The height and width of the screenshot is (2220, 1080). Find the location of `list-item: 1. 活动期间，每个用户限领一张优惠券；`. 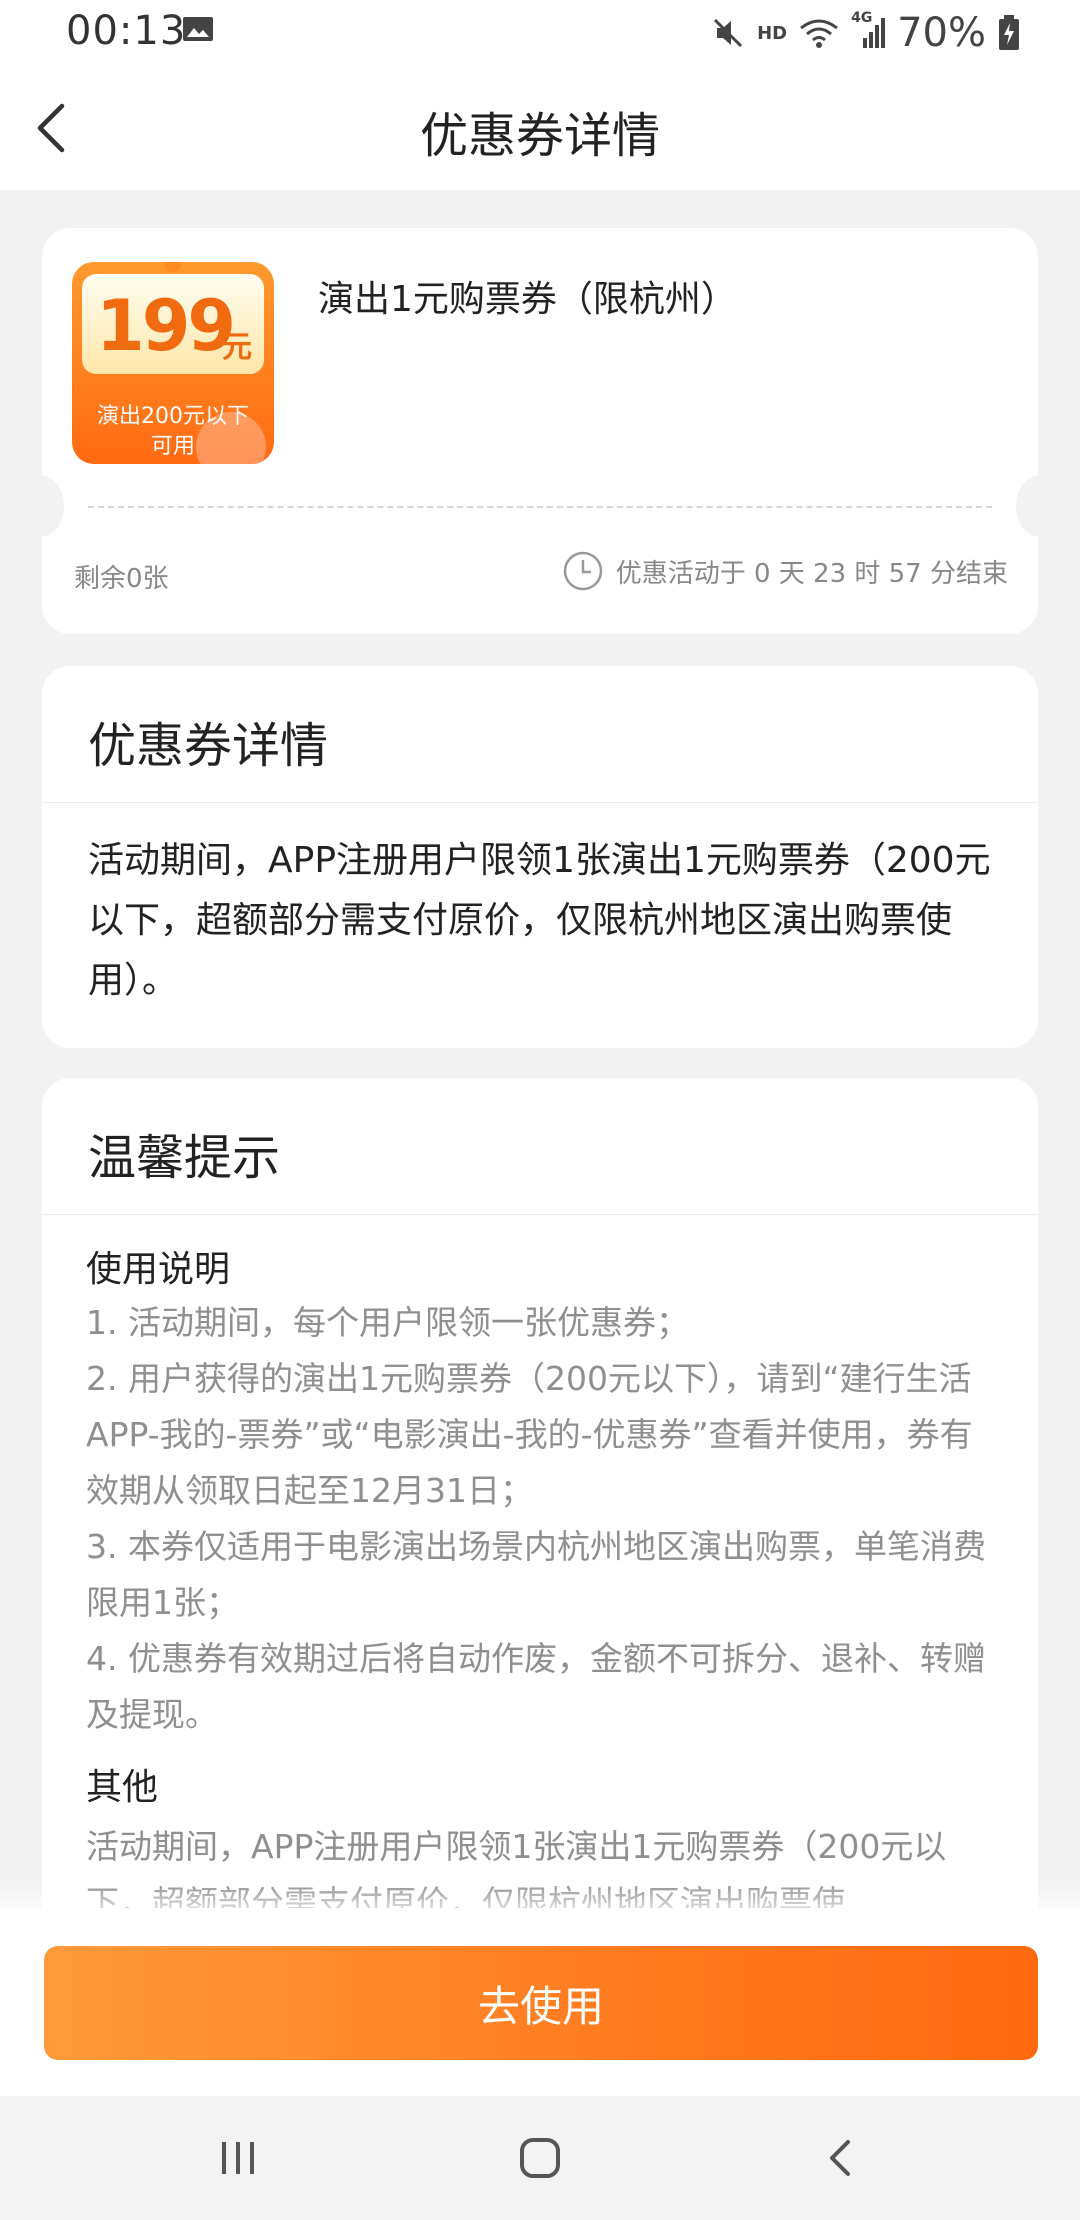

list-item: 1. 活动期间，每个用户限领一张优惠券； is located at coordinates (387, 1322).